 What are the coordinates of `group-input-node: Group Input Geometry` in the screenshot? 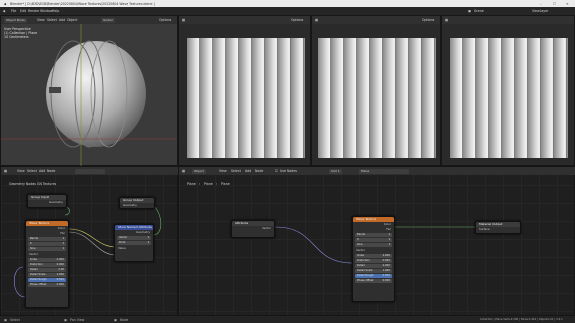 It's located at (47, 201).